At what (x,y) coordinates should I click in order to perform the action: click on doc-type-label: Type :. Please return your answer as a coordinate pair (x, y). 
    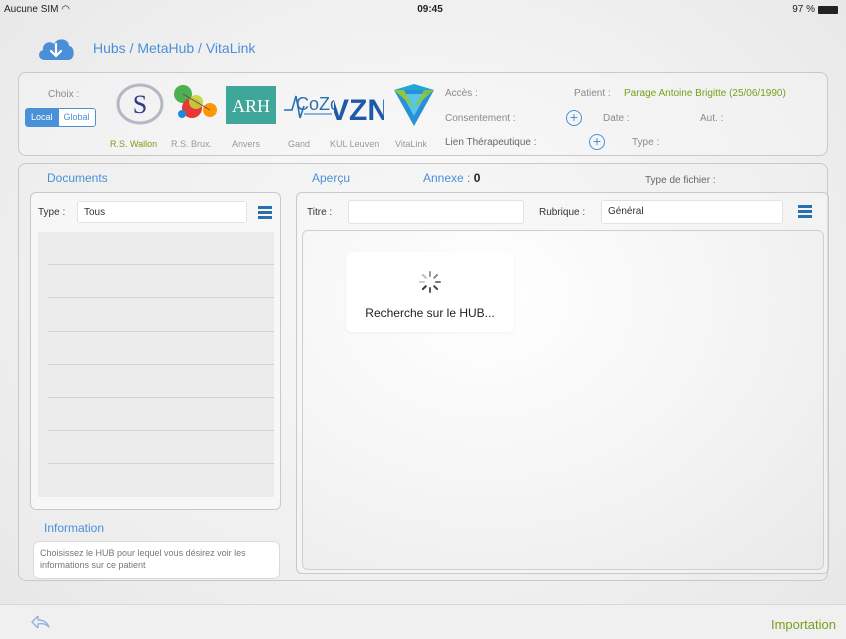
    Looking at the image, I should click on (52, 212).